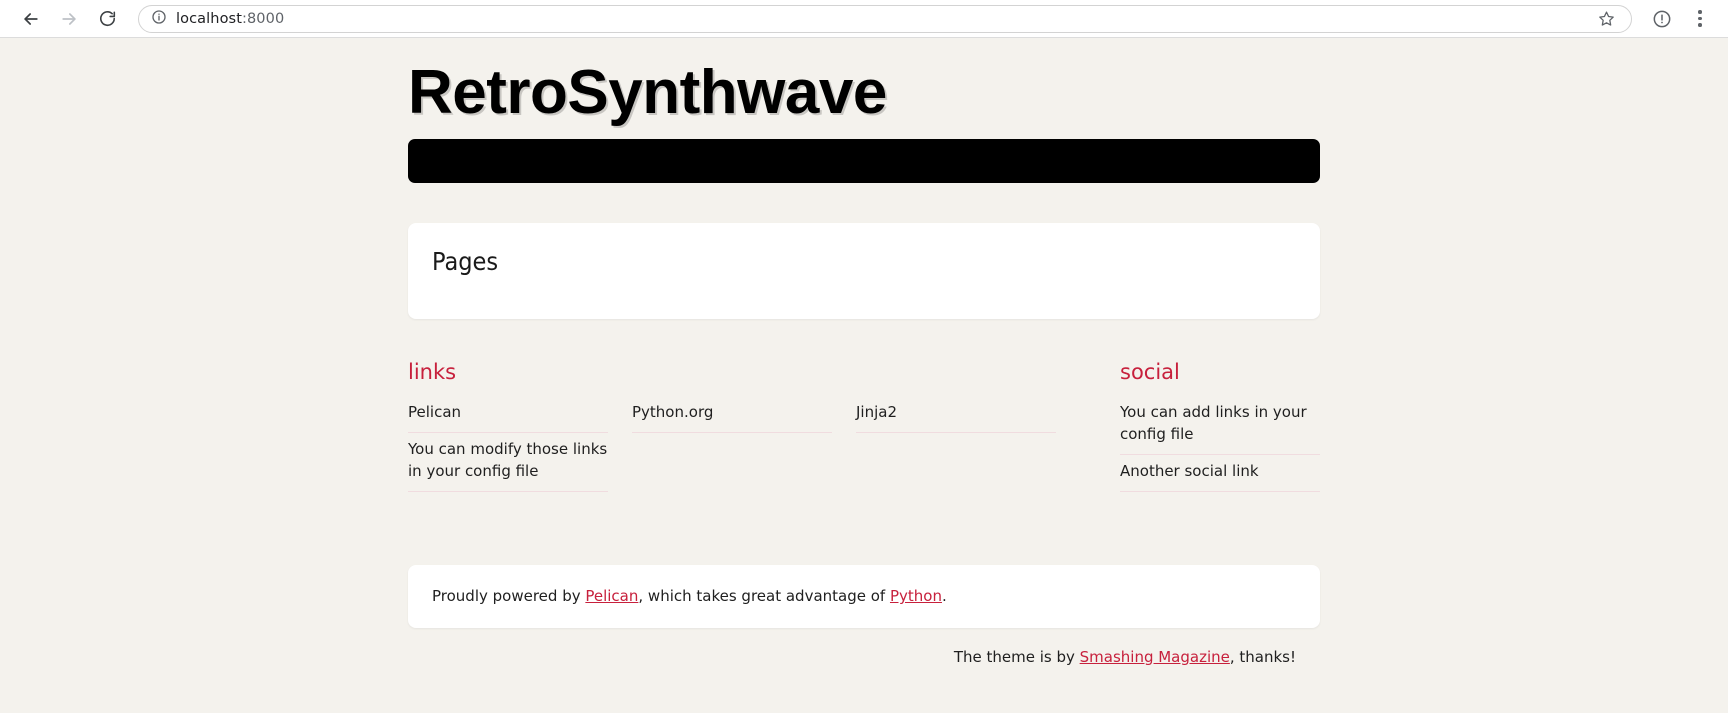  I want to click on pages-heading: Pages, so click(465, 262).